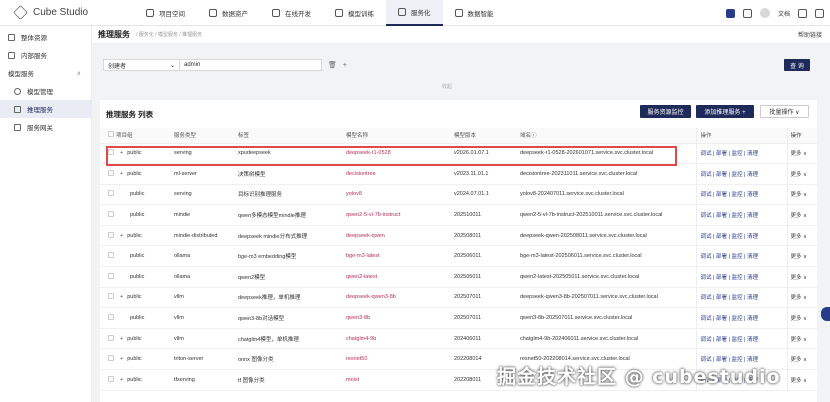  What do you see at coordinates (145, 136) in the screenshot?
I see `col-header-project: 项目组` at bounding box center [145, 136].